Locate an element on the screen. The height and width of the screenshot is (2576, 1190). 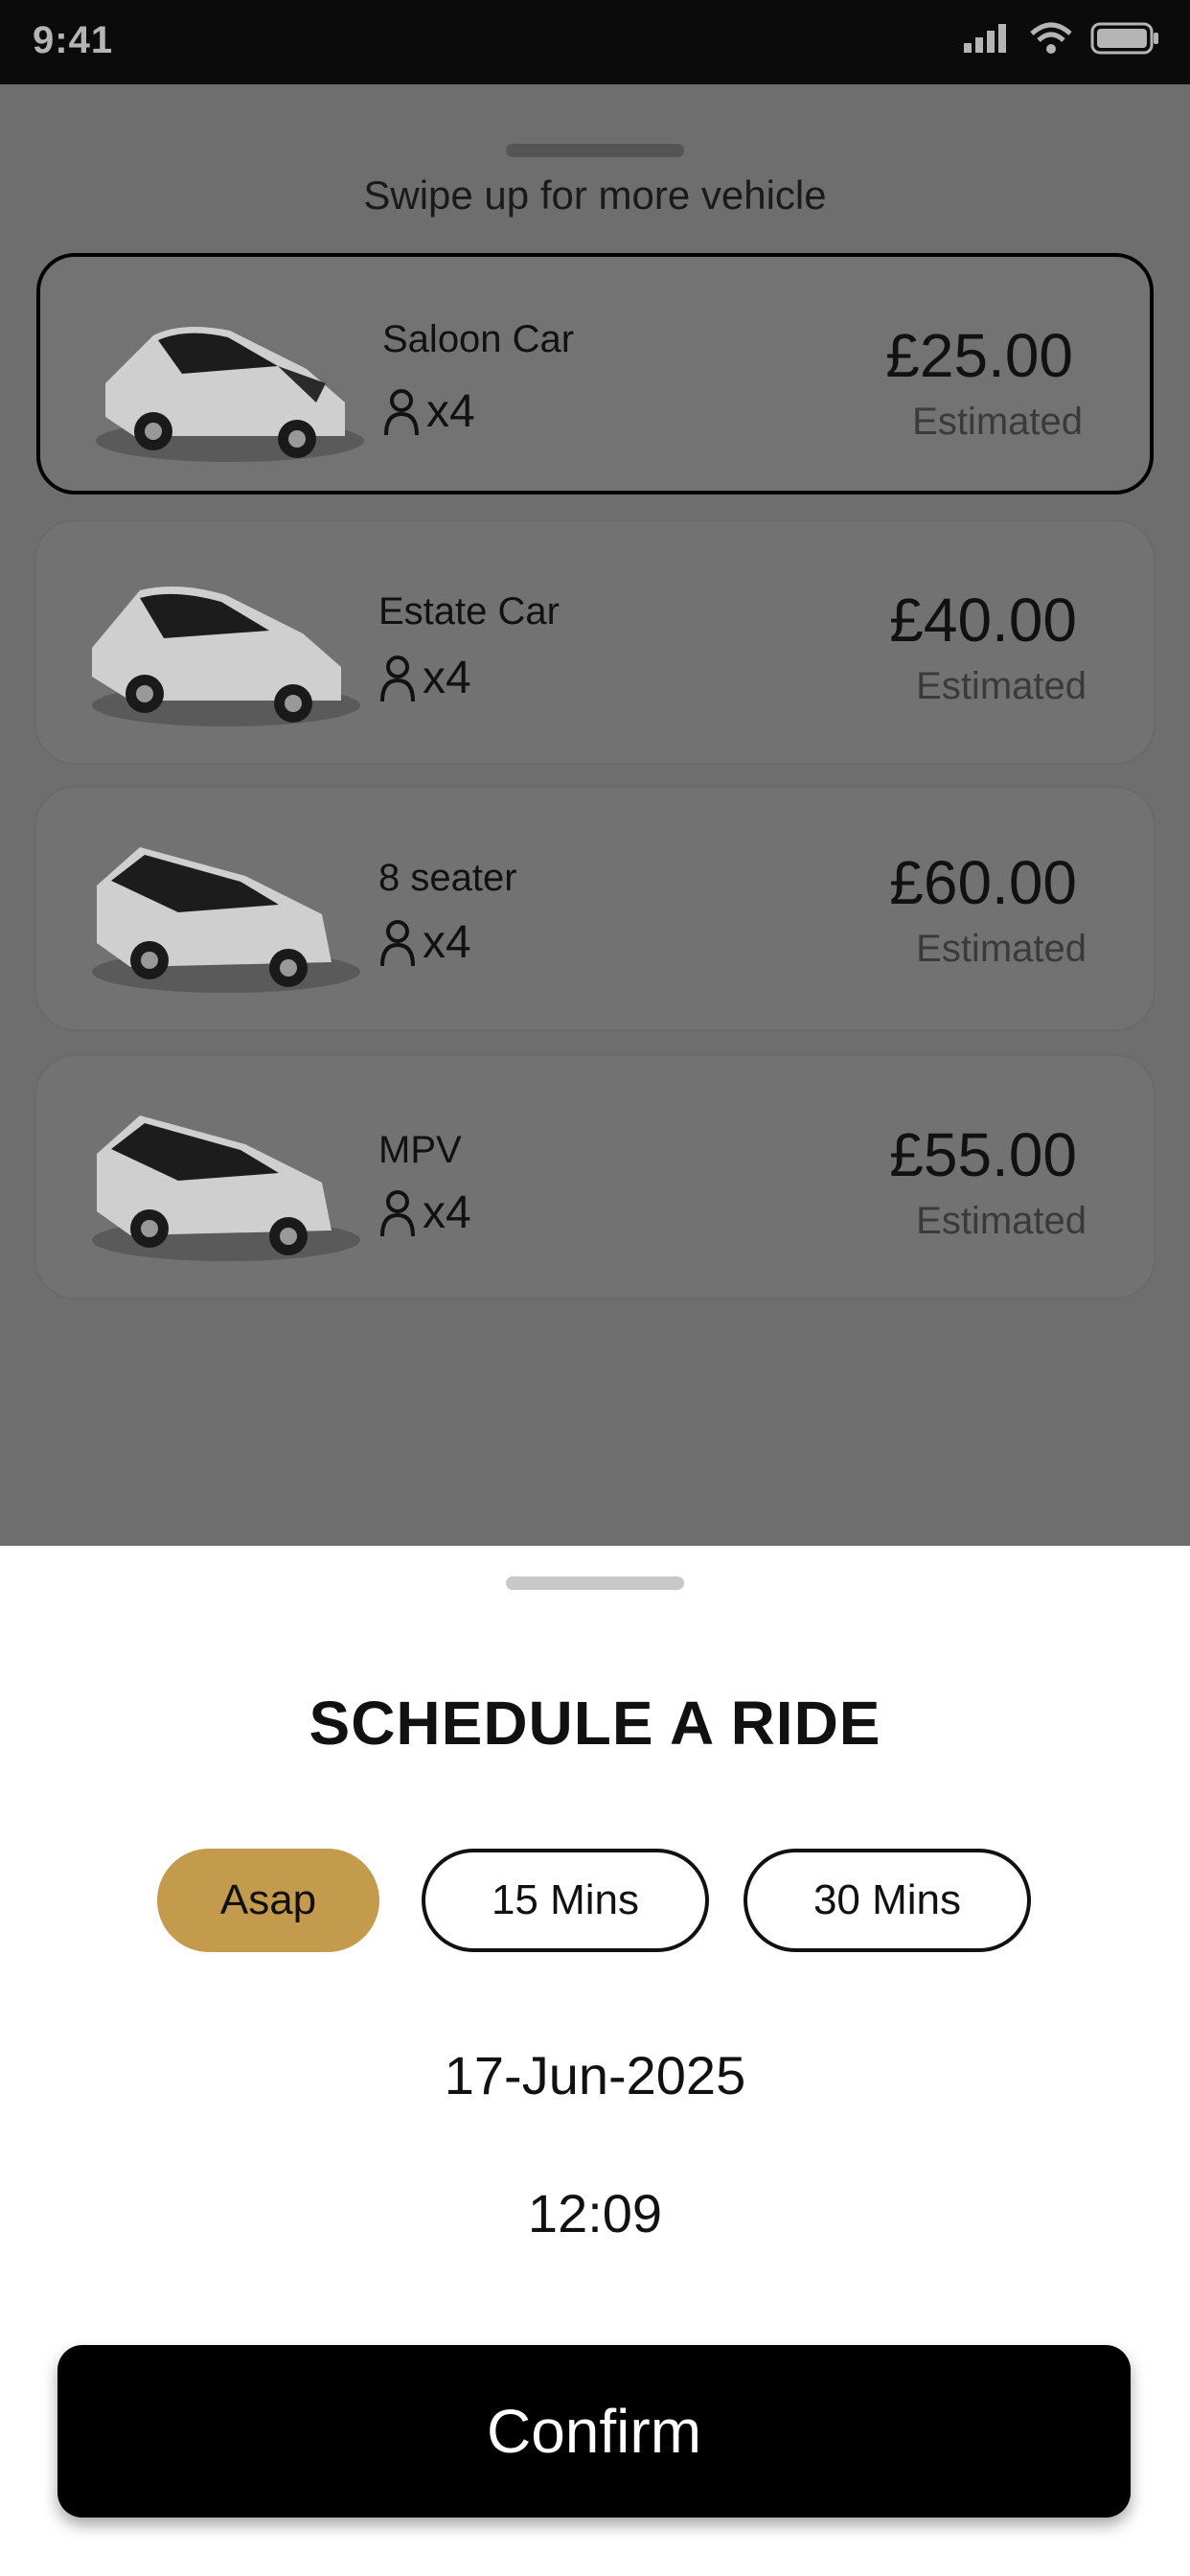
asap-option-button: Asap is located at coordinates (268, 1901).